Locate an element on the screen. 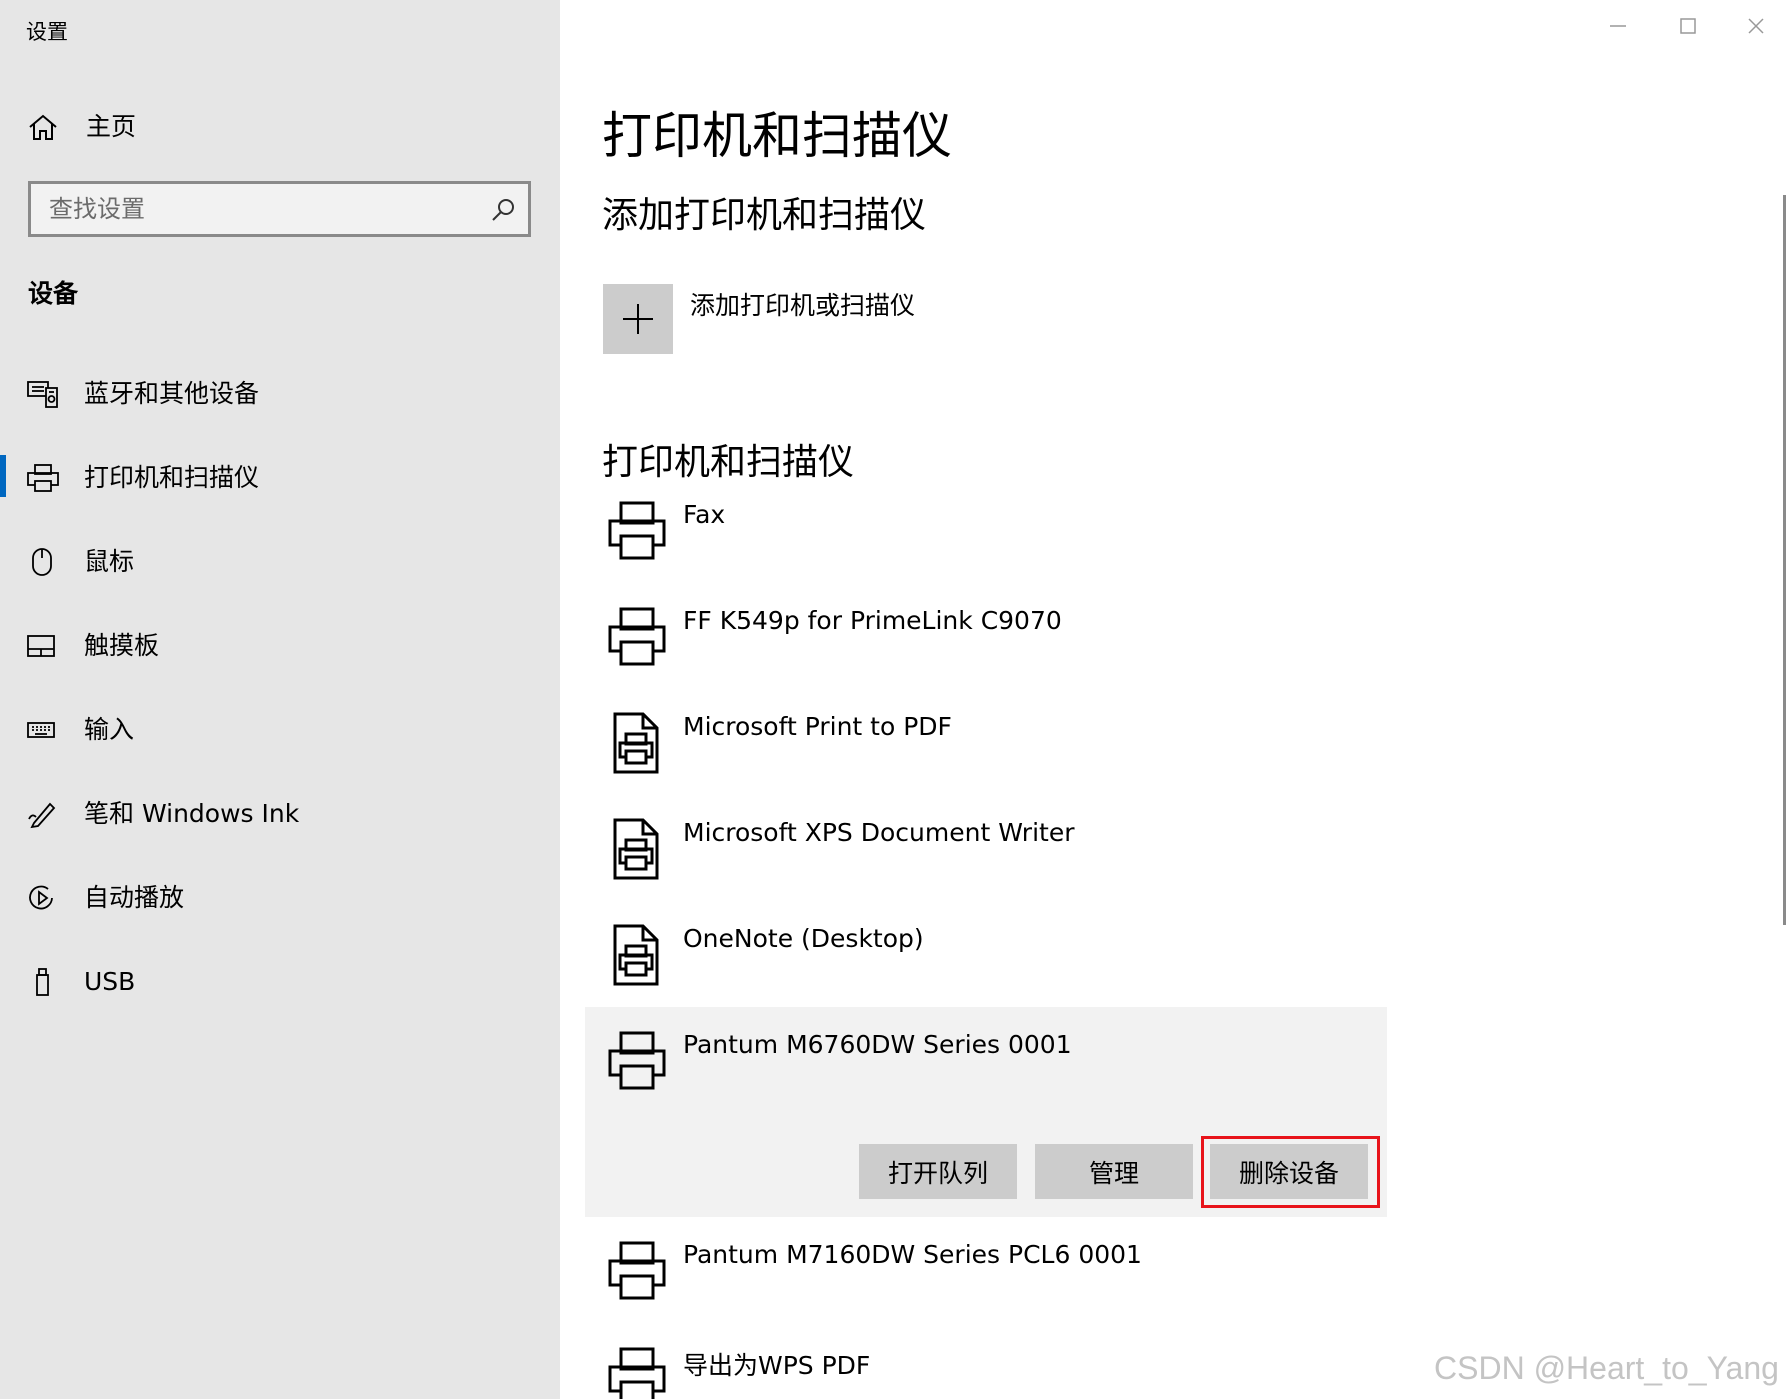 The image size is (1791, 1399). sidebar-item-label: 蓝牙和其他设备 is located at coordinates (172, 393).